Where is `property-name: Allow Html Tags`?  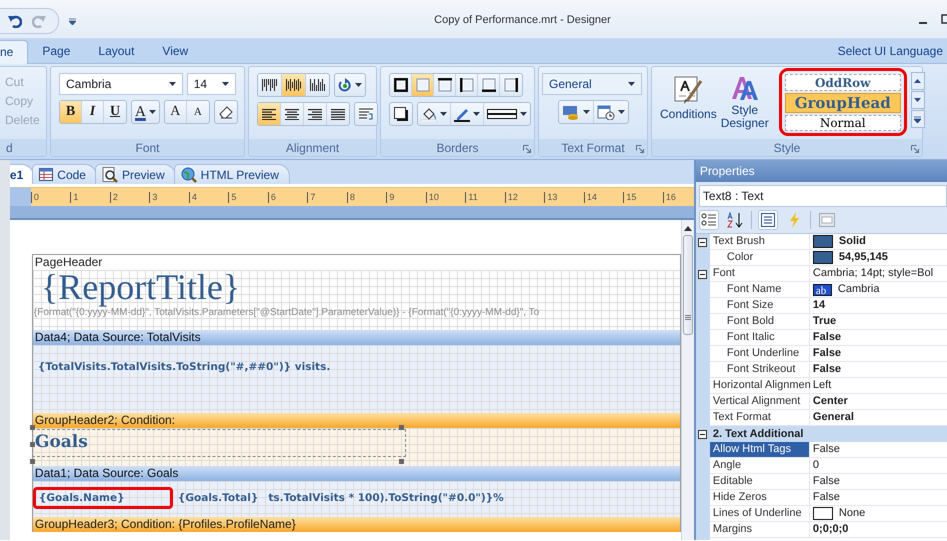 property-name: Allow Html Tags is located at coordinates (760, 450).